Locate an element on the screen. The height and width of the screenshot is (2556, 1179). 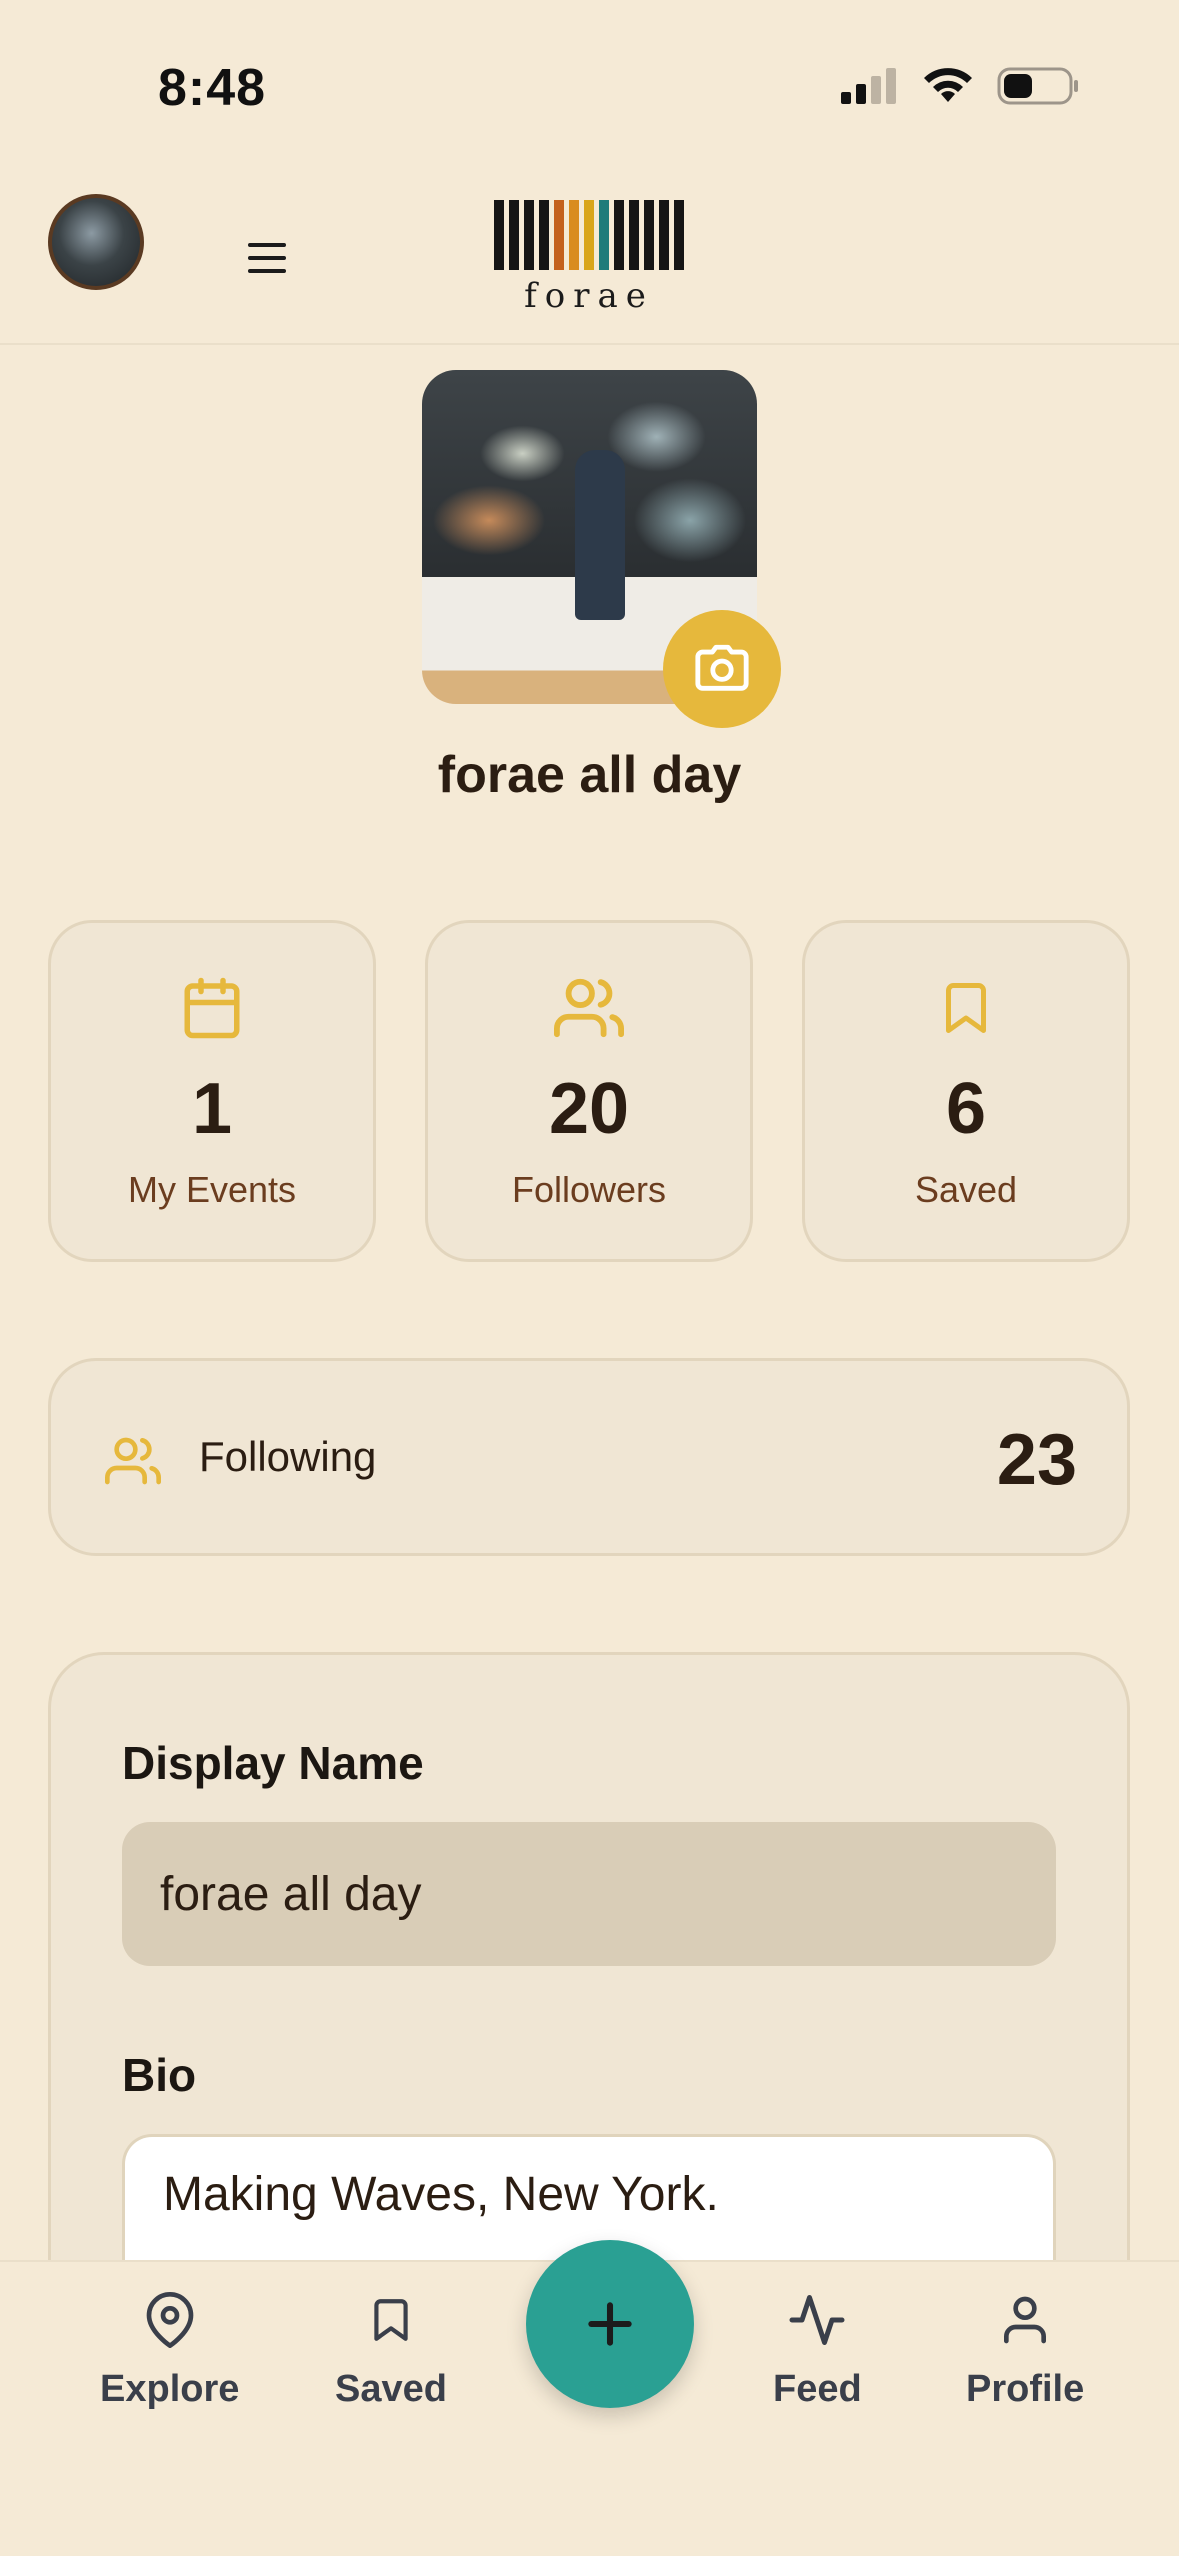
signal-icon is located at coordinates (868, 86).